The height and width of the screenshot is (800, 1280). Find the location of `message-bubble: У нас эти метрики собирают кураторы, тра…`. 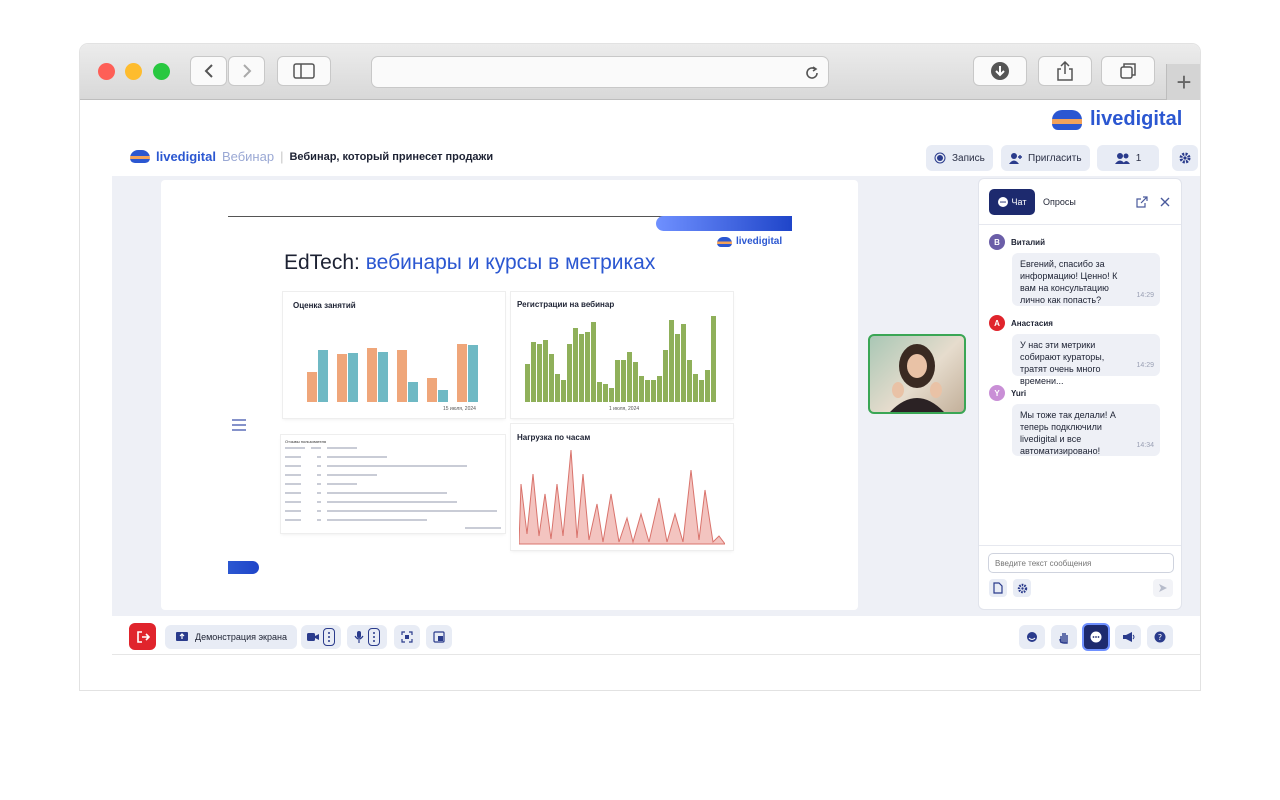

message-bubble: У нас эти метрики собирают кураторы, тра… is located at coordinates (1086, 360).